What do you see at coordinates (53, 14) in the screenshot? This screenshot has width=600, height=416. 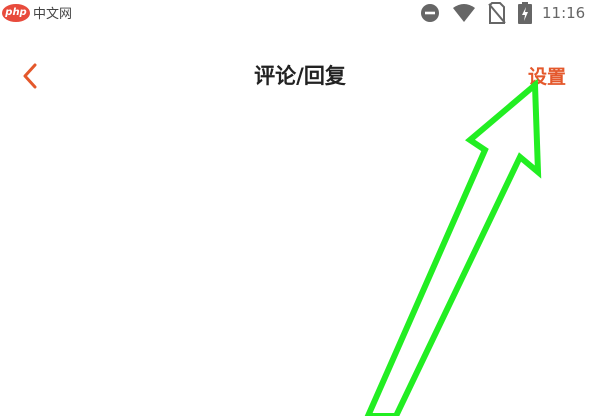 I see `watermark-site-name: 中文网` at bounding box center [53, 14].